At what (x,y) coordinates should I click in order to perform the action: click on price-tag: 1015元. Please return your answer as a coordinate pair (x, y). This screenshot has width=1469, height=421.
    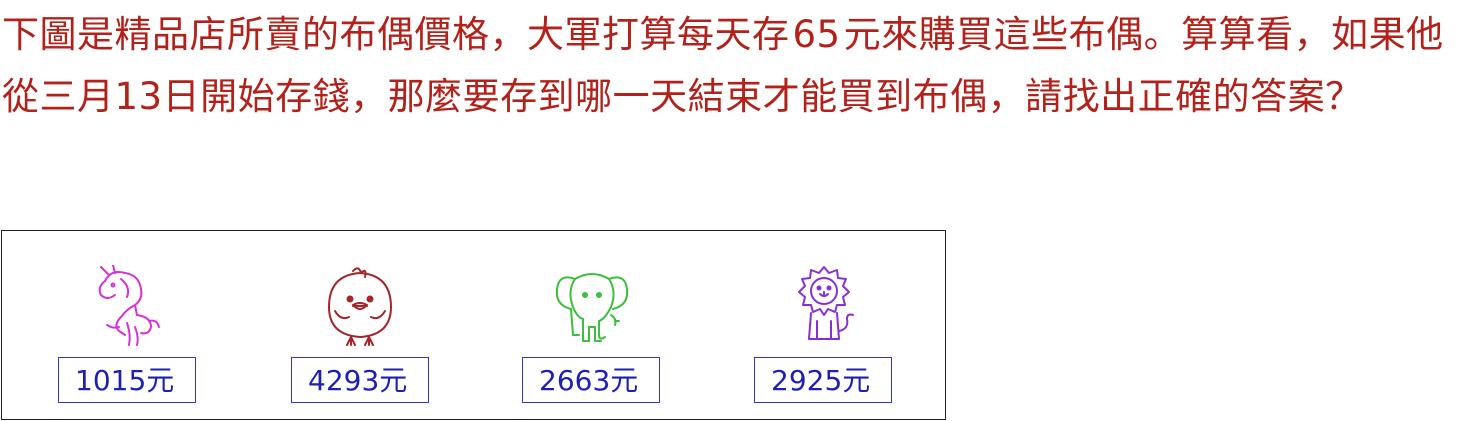
    Looking at the image, I should click on (127, 380).